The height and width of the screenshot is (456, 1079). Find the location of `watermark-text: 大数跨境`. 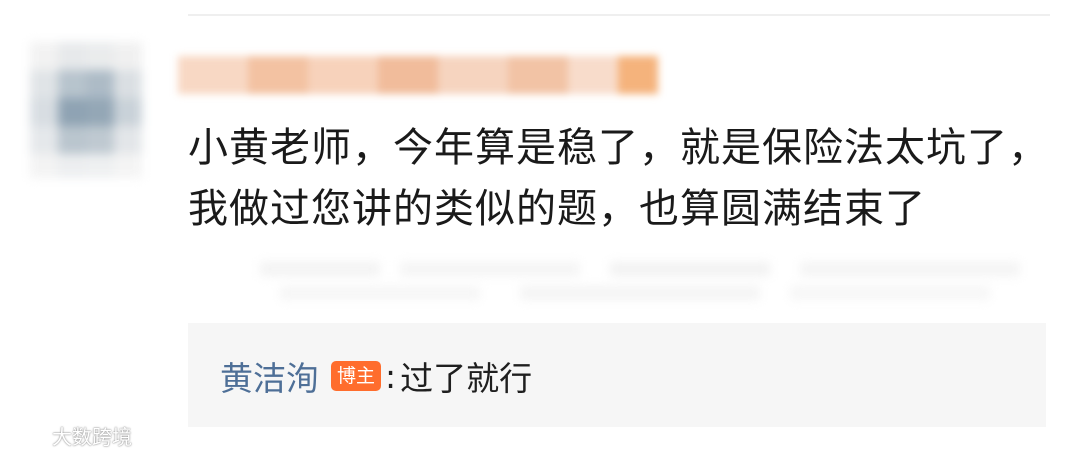

watermark-text: 大数跨境 is located at coordinates (92, 436).